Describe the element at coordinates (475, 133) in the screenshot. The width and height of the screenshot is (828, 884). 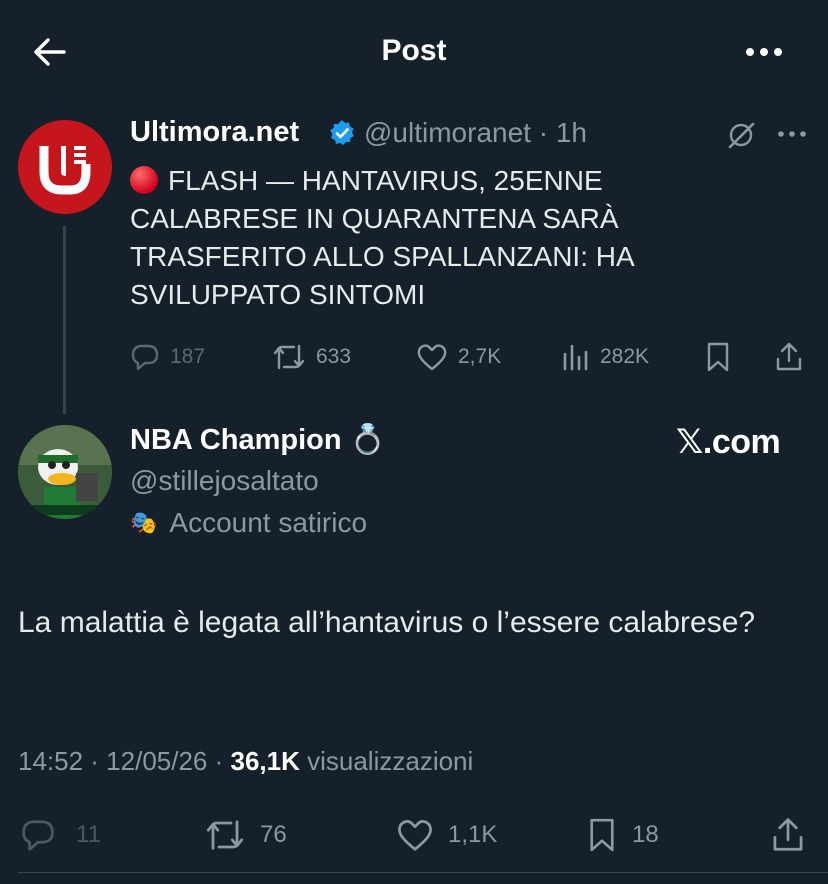
I see `quoted-author-handle: @ultimoranet · 1h` at that location.